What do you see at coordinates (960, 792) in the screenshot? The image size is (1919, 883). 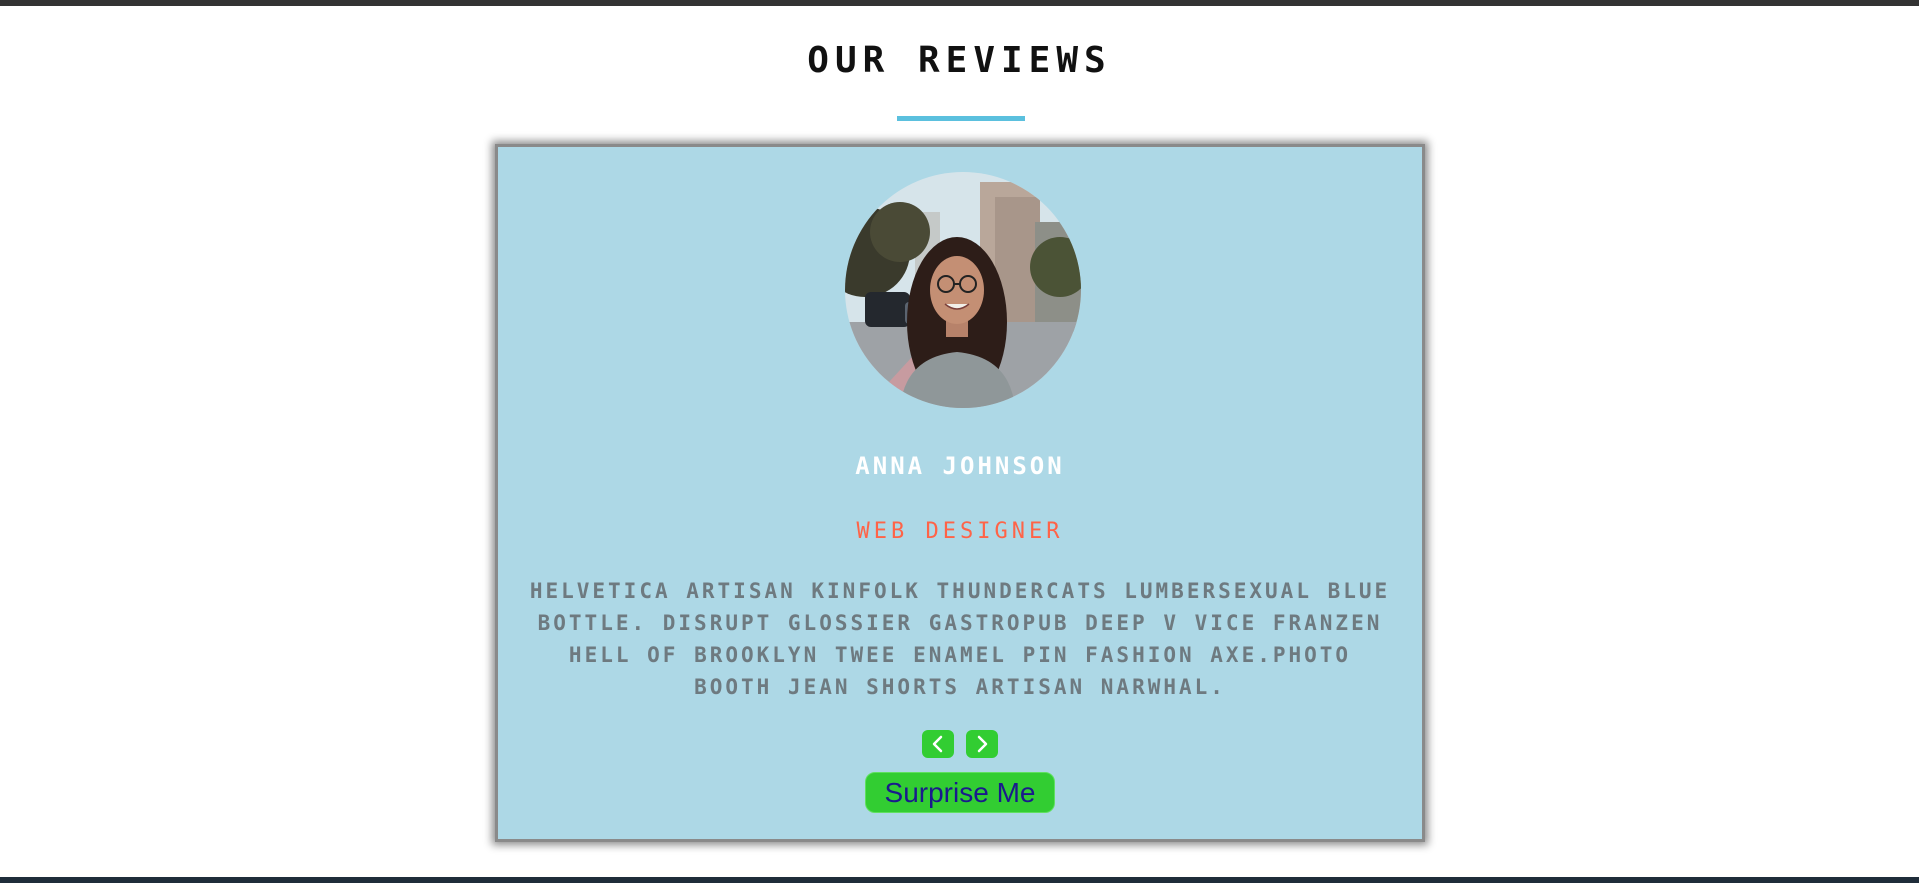 I see `surprise-me-button: Surprise Me` at bounding box center [960, 792].